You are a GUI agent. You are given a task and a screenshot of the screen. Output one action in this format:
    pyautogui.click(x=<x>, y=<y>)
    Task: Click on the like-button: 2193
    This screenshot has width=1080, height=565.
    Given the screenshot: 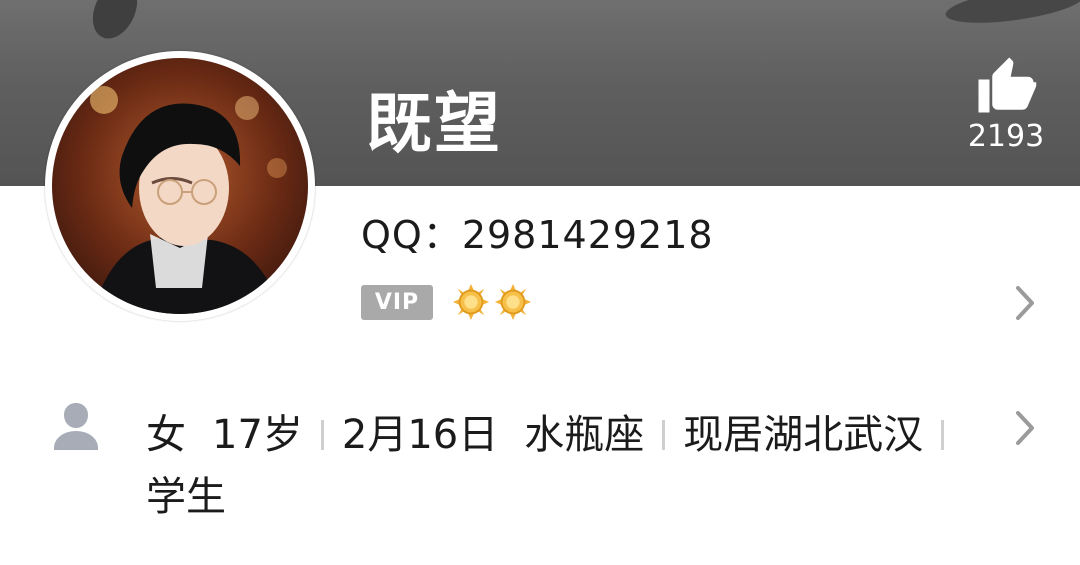 What is the action you would take?
    pyautogui.click(x=1006, y=111)
    